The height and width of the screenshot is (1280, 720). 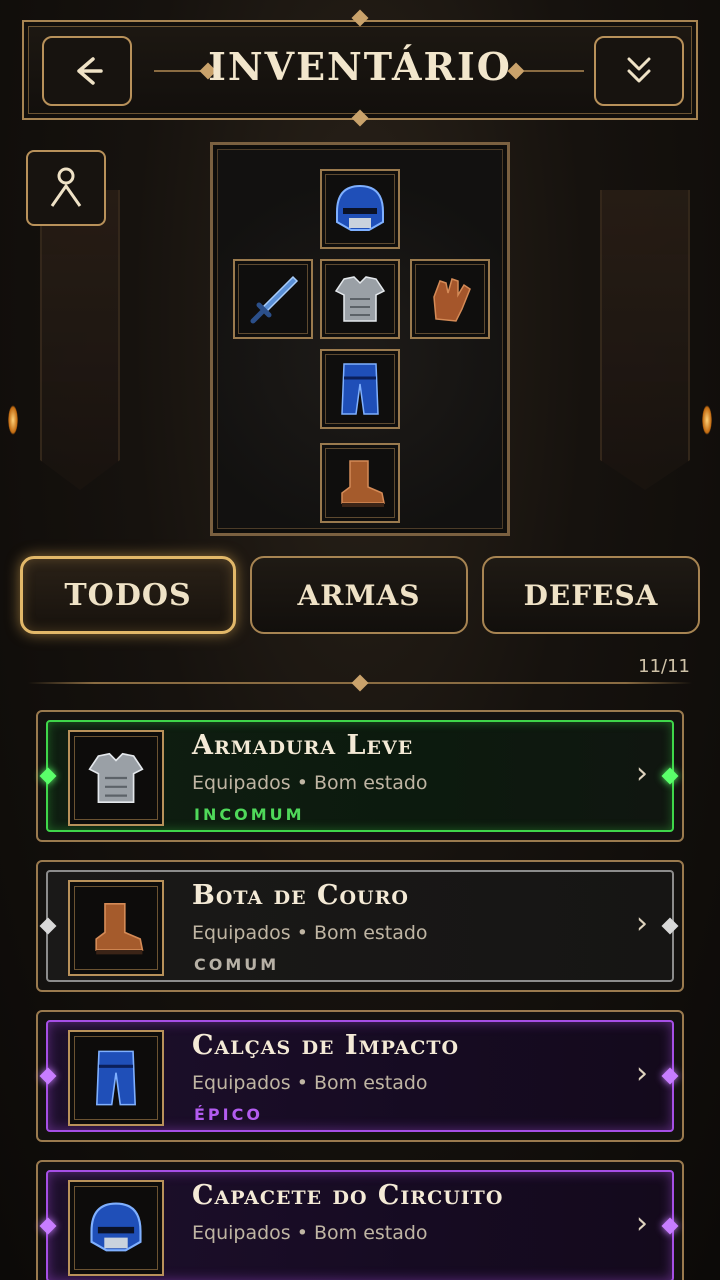 What do you see at coordinates (360, 66) in the screenshot?
I see `page-title: INVENTÁRIO` at bounding box center [360, 66].